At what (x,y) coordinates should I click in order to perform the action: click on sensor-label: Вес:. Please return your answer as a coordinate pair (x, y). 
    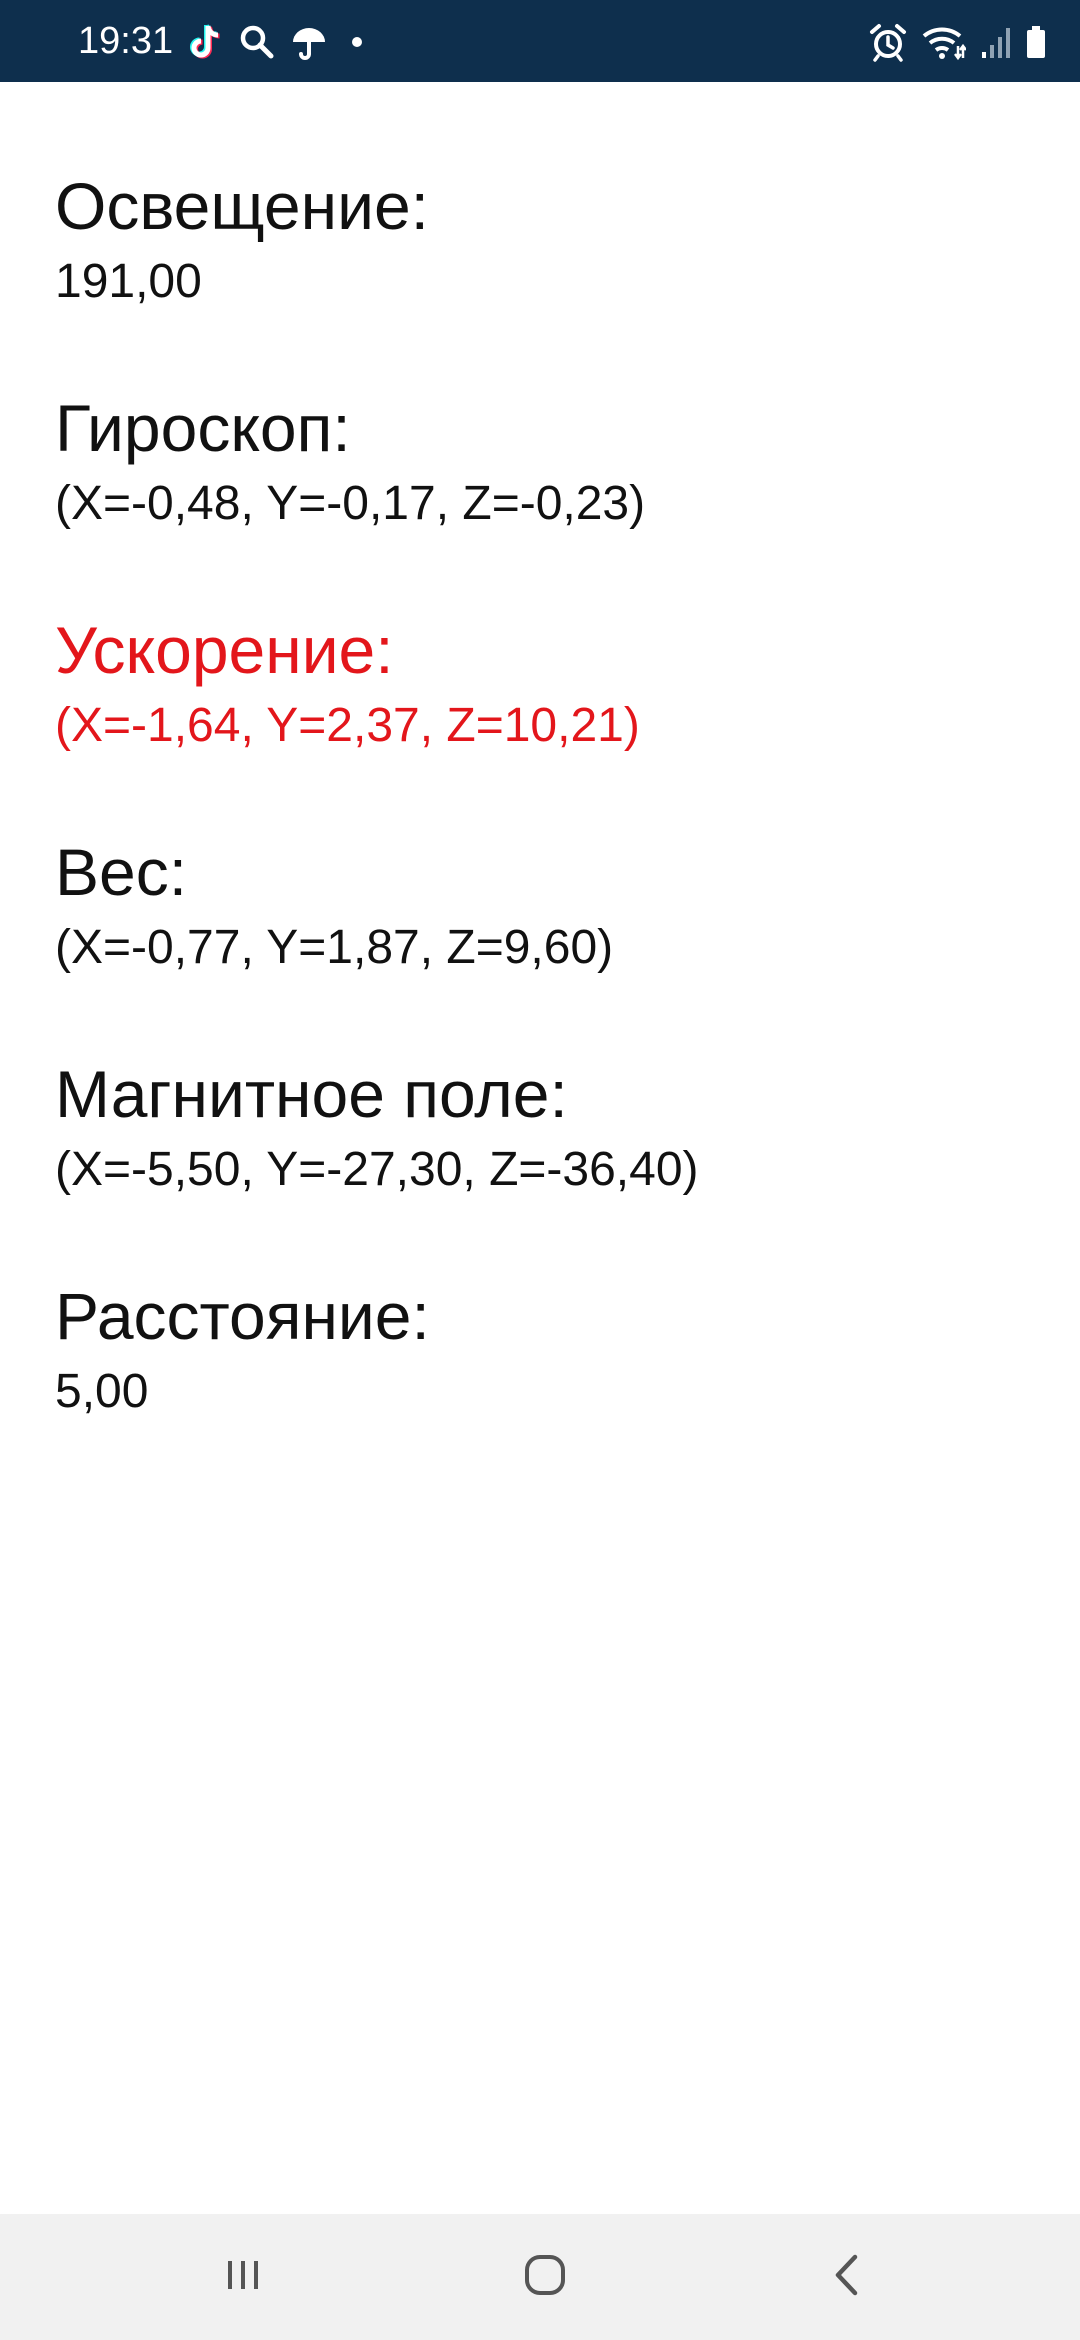
    Looking at the image, I should click on (121, 872).